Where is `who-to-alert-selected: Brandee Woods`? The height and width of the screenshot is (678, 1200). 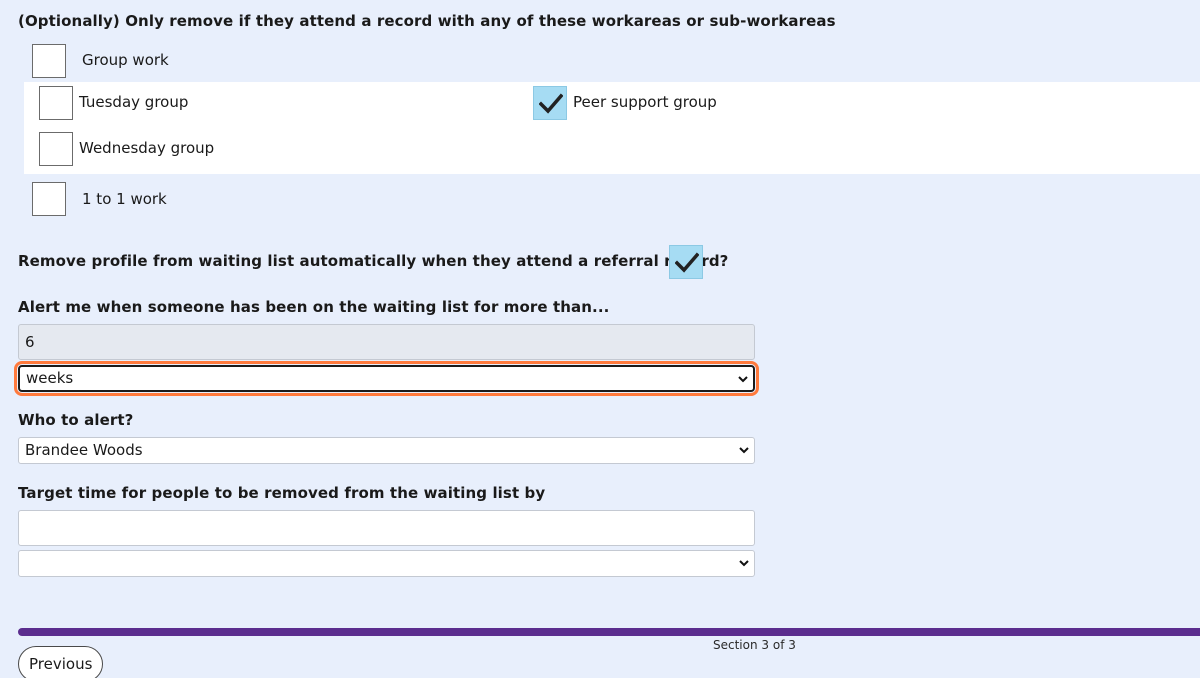 who-to-alert-selected: Brandee Woods is located at coordinates (84, 450).